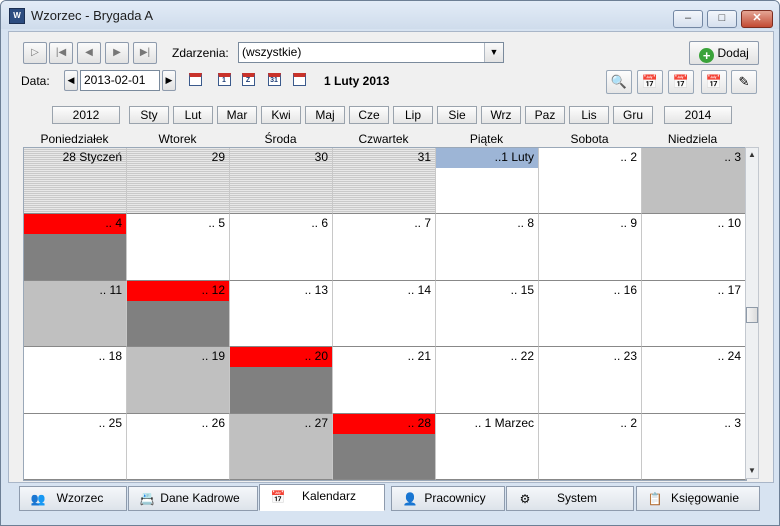 The image size is (780, 526). I want to click on week-view-icon: Z, so click(248, 80).